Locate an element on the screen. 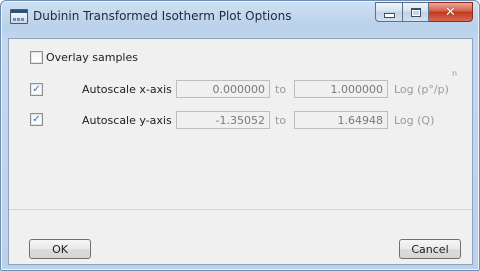 This screenshot has width=480, height=271. y-axis-min-field: -1.35052 is located at coordinates (223, 120).